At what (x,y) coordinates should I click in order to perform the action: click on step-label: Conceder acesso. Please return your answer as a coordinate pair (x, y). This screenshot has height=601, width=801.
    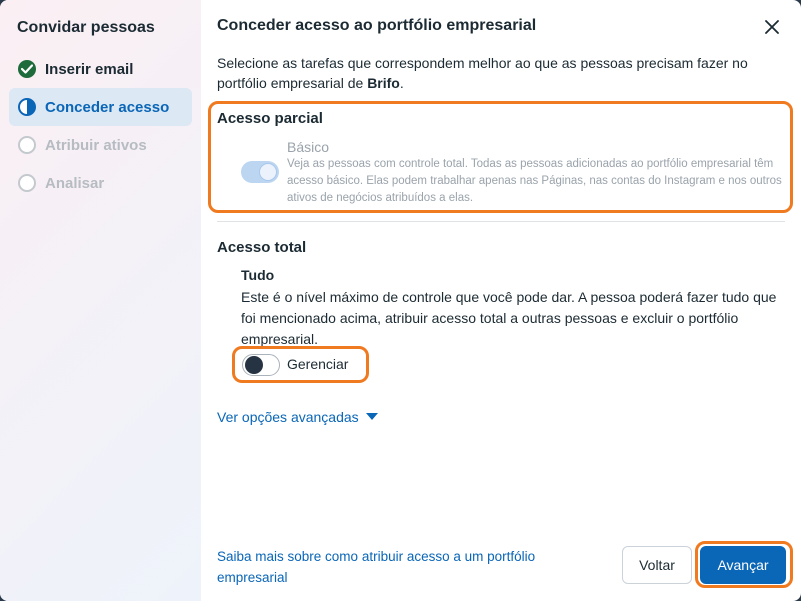
    Looking at the image, I should click on (107, 107).